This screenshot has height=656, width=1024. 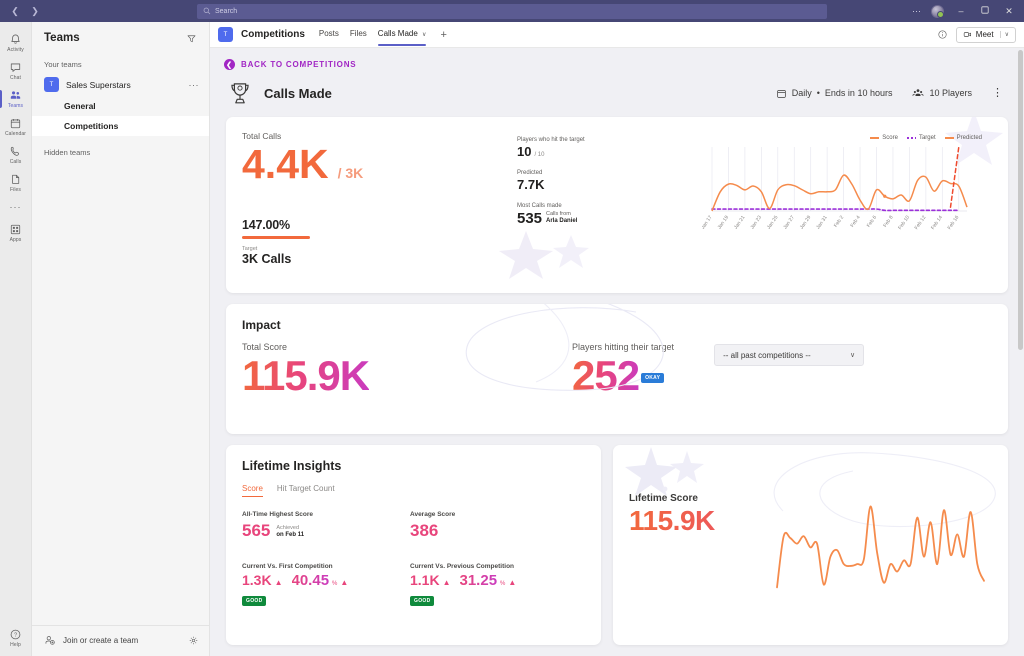 What do you see at coordinates (35, 11) in the screenshot?
I see `forward-icon: ❯` at bounding box center [35, 11].